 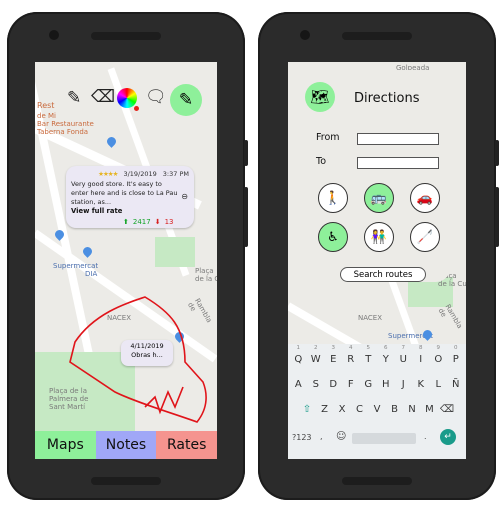 I want to click on to-input, so click(x=398, y=163).